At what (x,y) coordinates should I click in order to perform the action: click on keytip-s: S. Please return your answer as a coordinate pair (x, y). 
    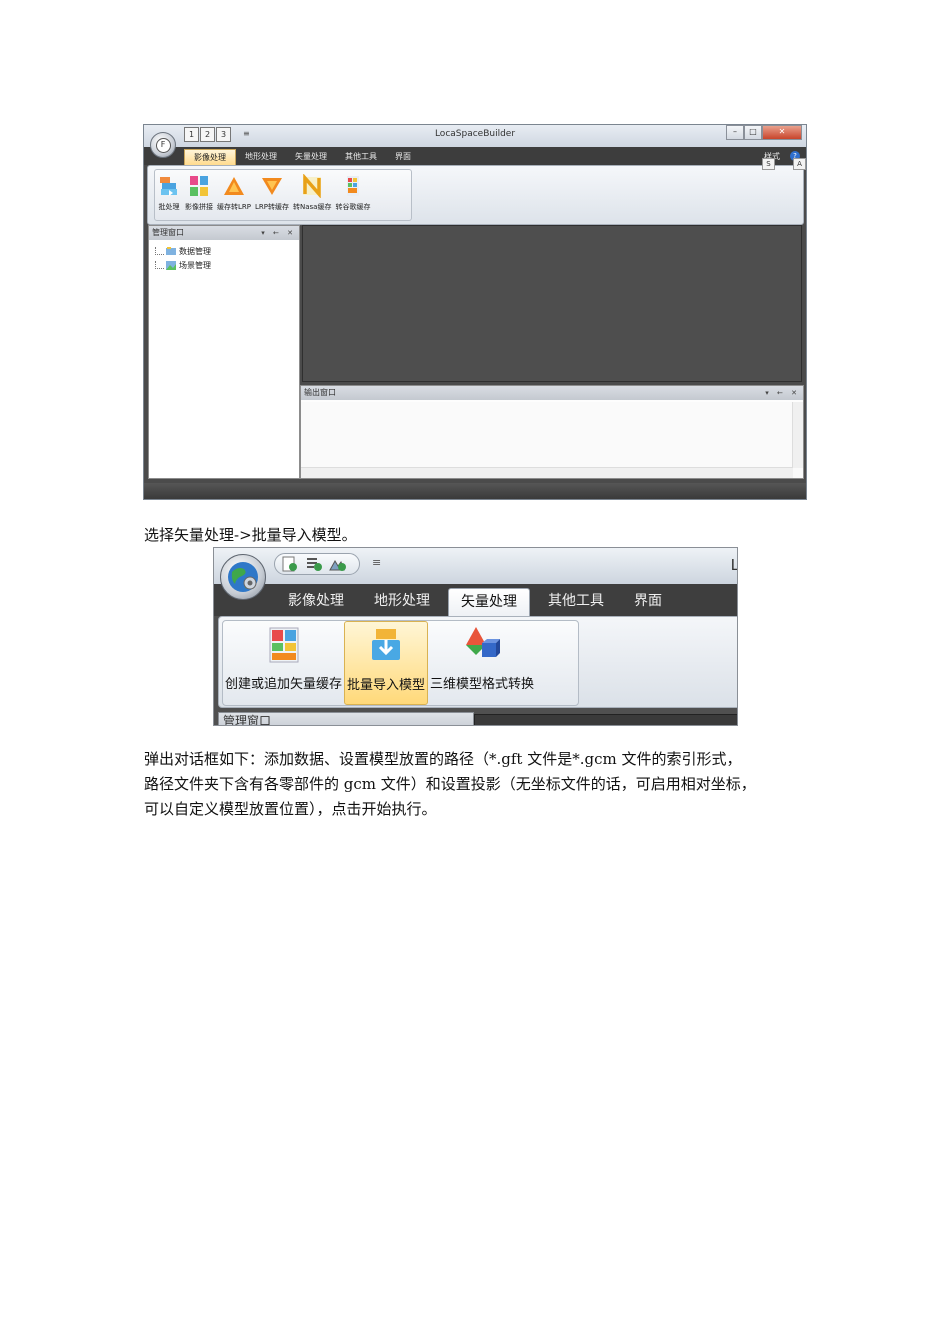
    Looking at the image, I should click on (768, 164).